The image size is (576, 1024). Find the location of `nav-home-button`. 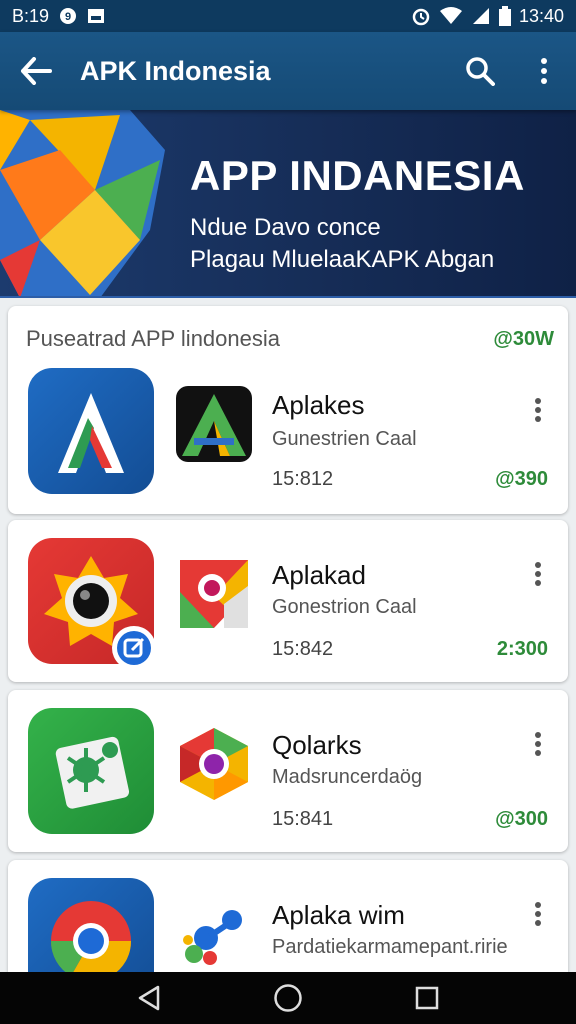

nav-home-button is located at coordinates (288, 998).